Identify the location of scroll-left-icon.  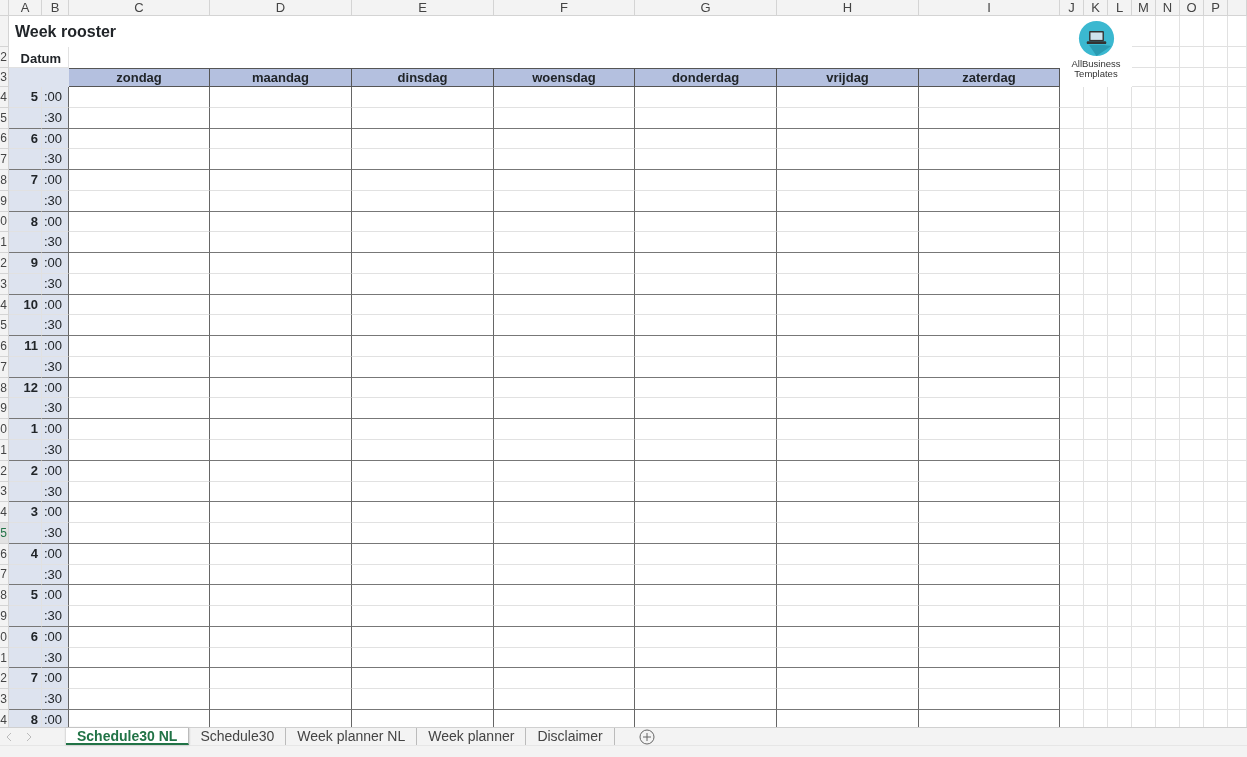
(9, 736).